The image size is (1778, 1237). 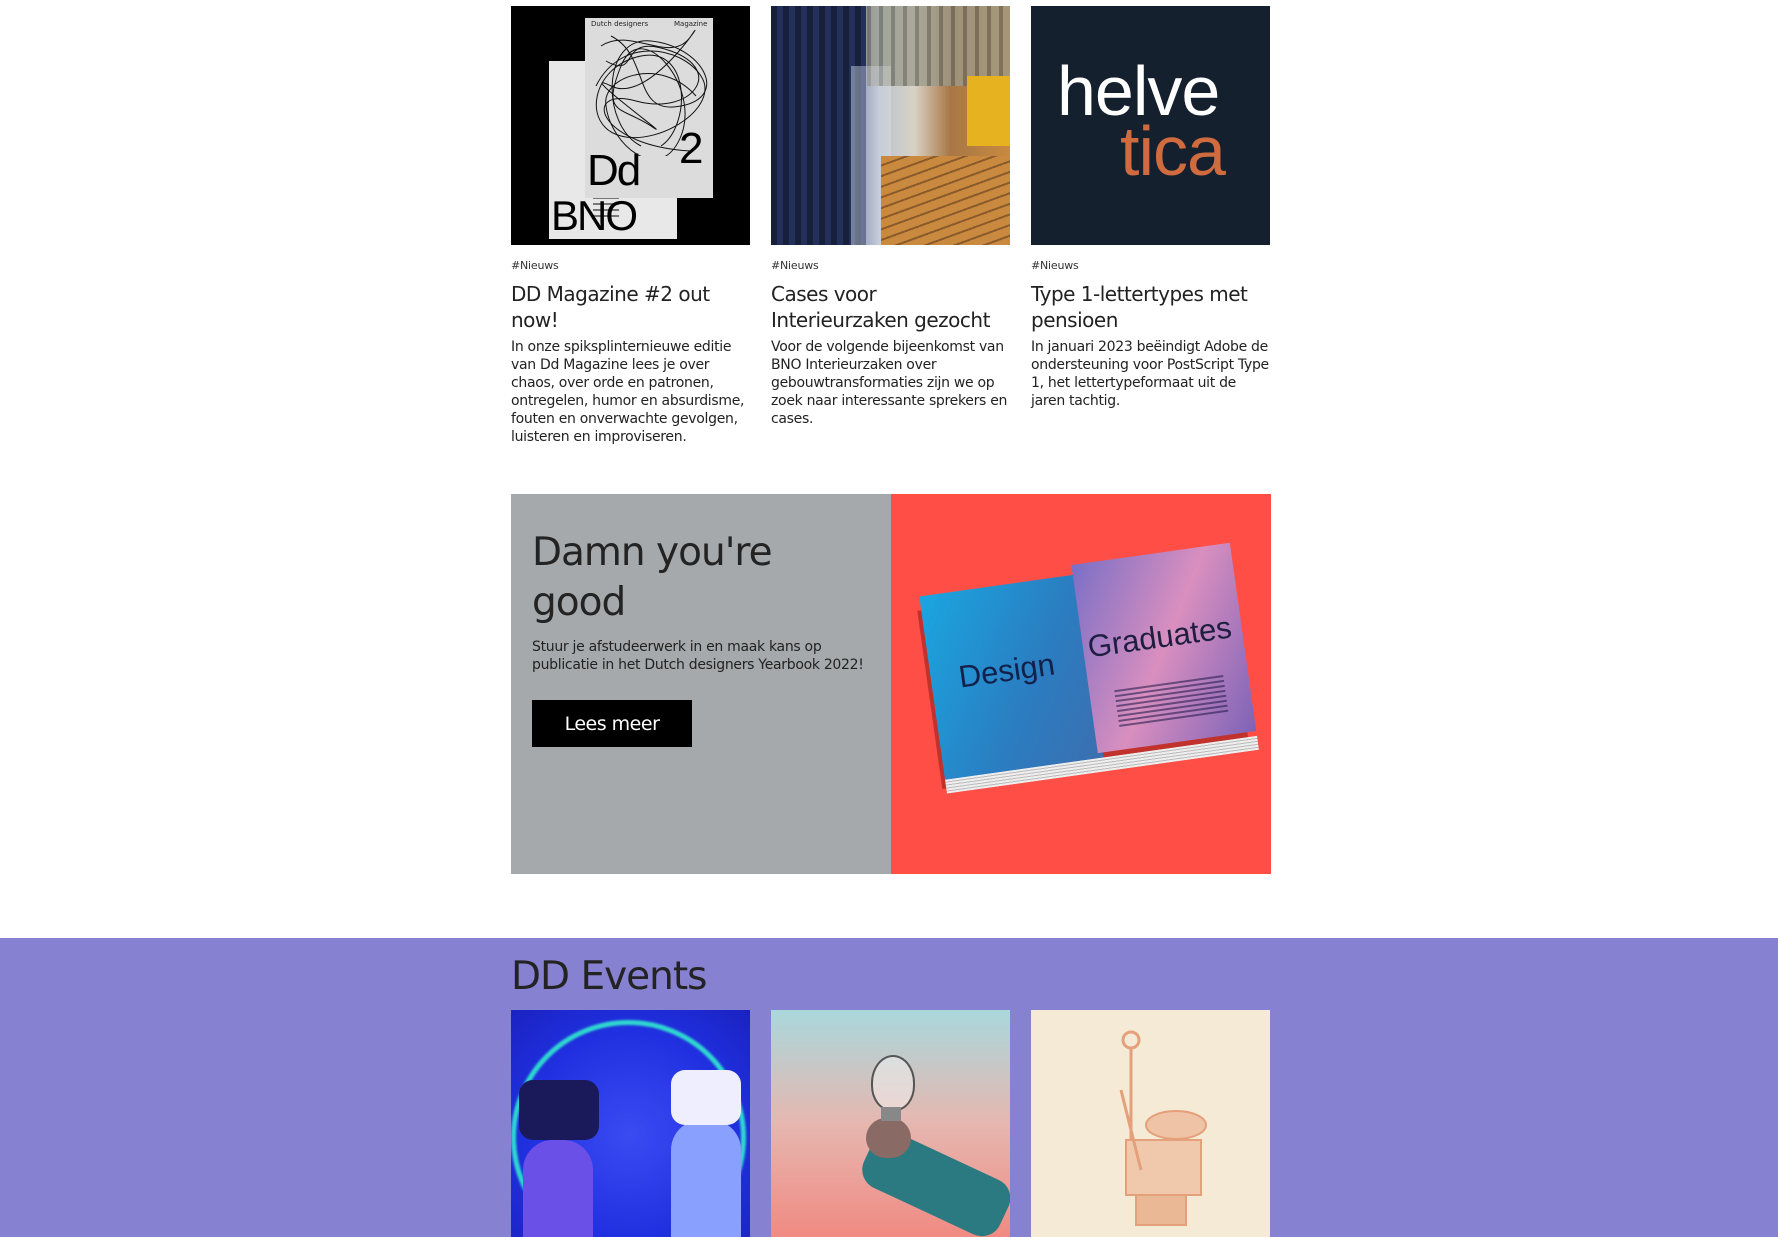 What do you see at coordinates (706, 1178) in the screenshot?
I see `person-right` at bounding box center [706, 1178].